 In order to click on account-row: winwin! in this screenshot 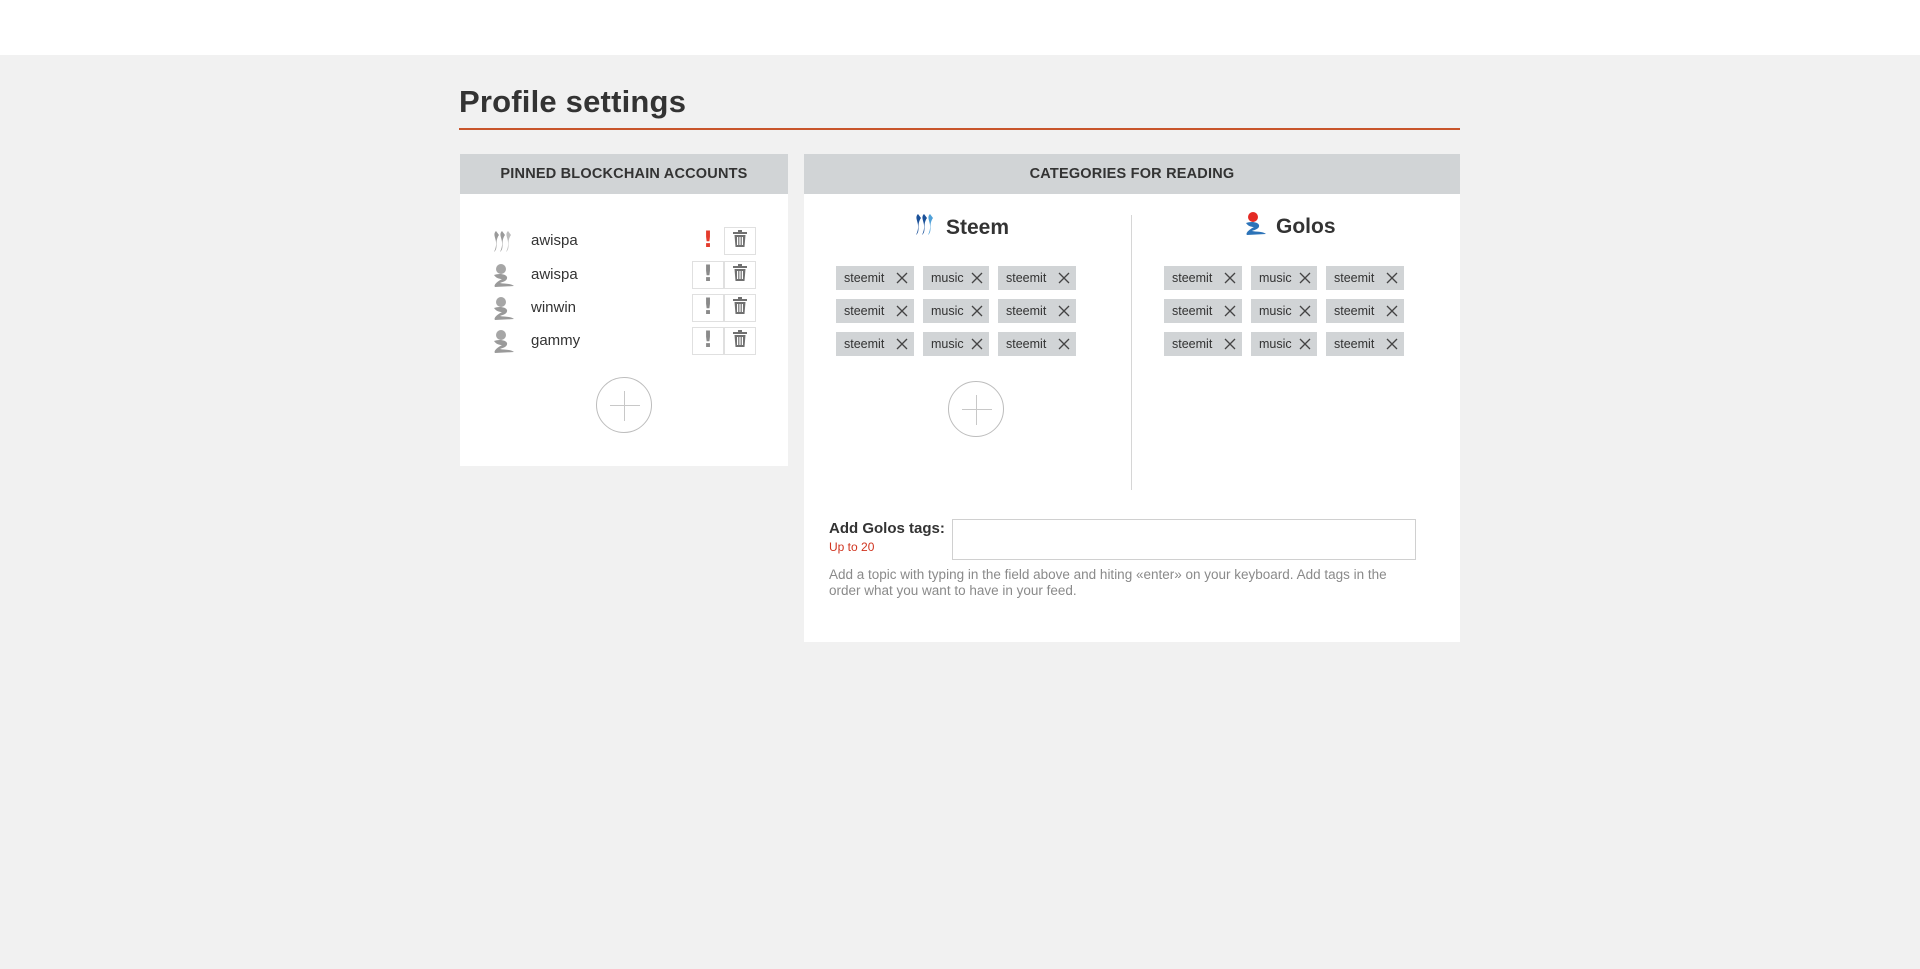, I will do `click(624, 308)`.